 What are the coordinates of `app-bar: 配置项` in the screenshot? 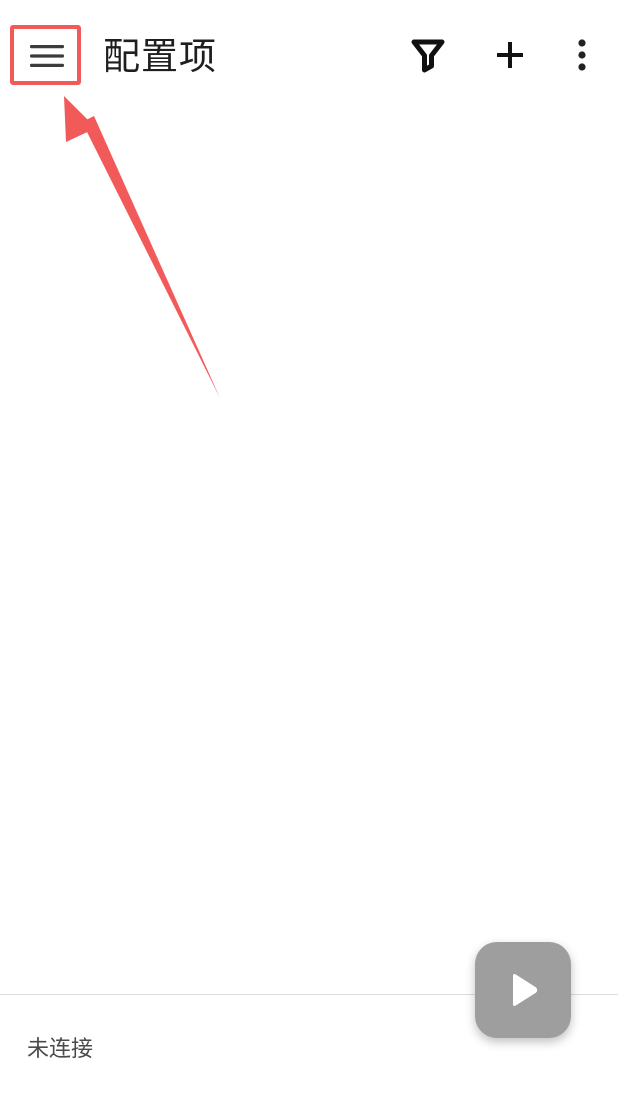 It's located at (309, 55).